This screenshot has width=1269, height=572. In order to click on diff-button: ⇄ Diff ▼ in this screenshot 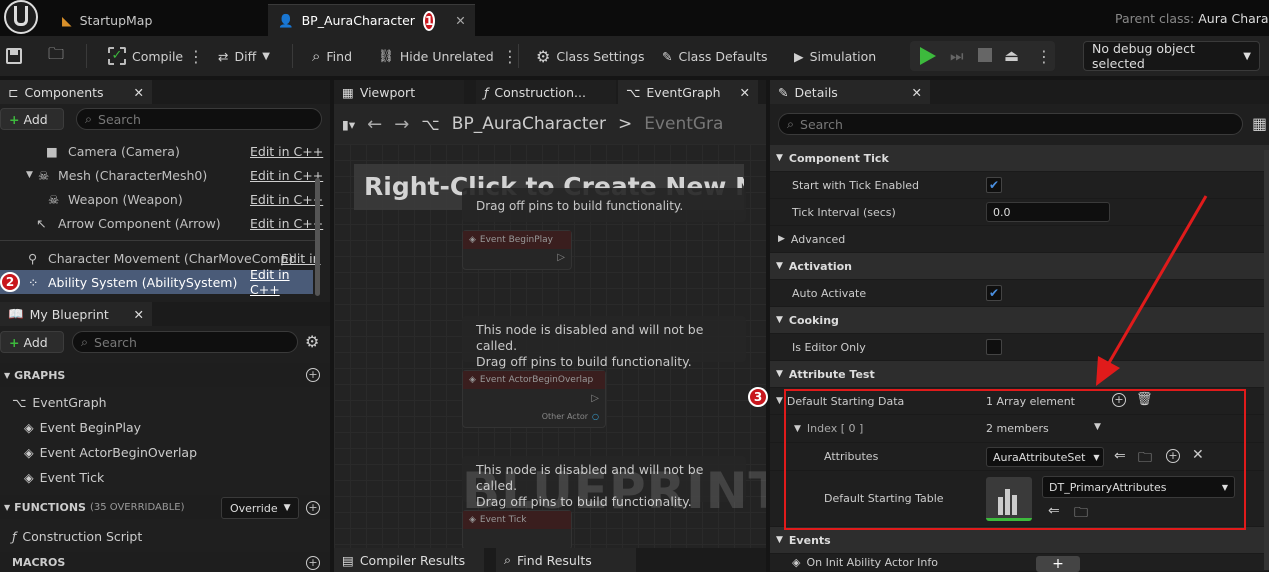, I will do `click(244, 56)`.